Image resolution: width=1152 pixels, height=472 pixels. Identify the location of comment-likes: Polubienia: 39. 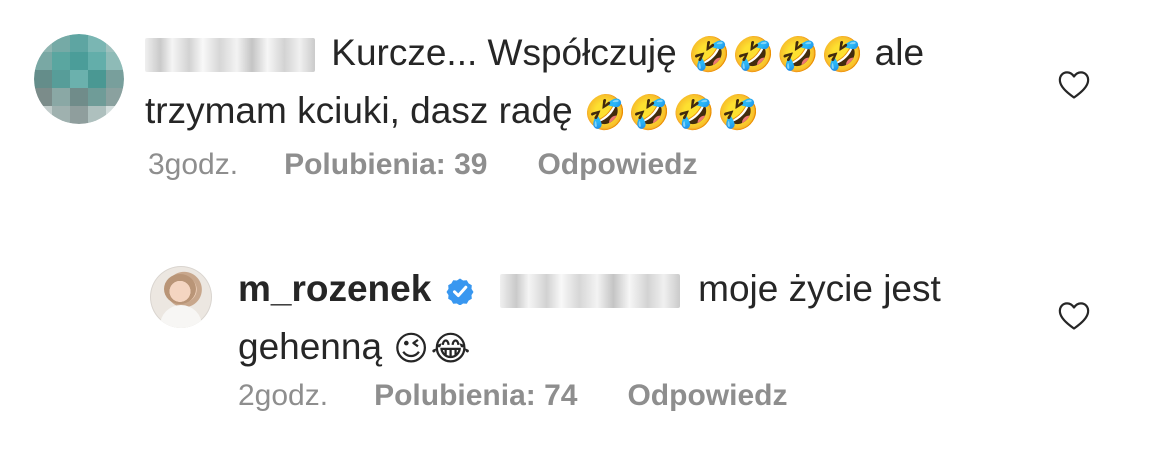
(385, 165).